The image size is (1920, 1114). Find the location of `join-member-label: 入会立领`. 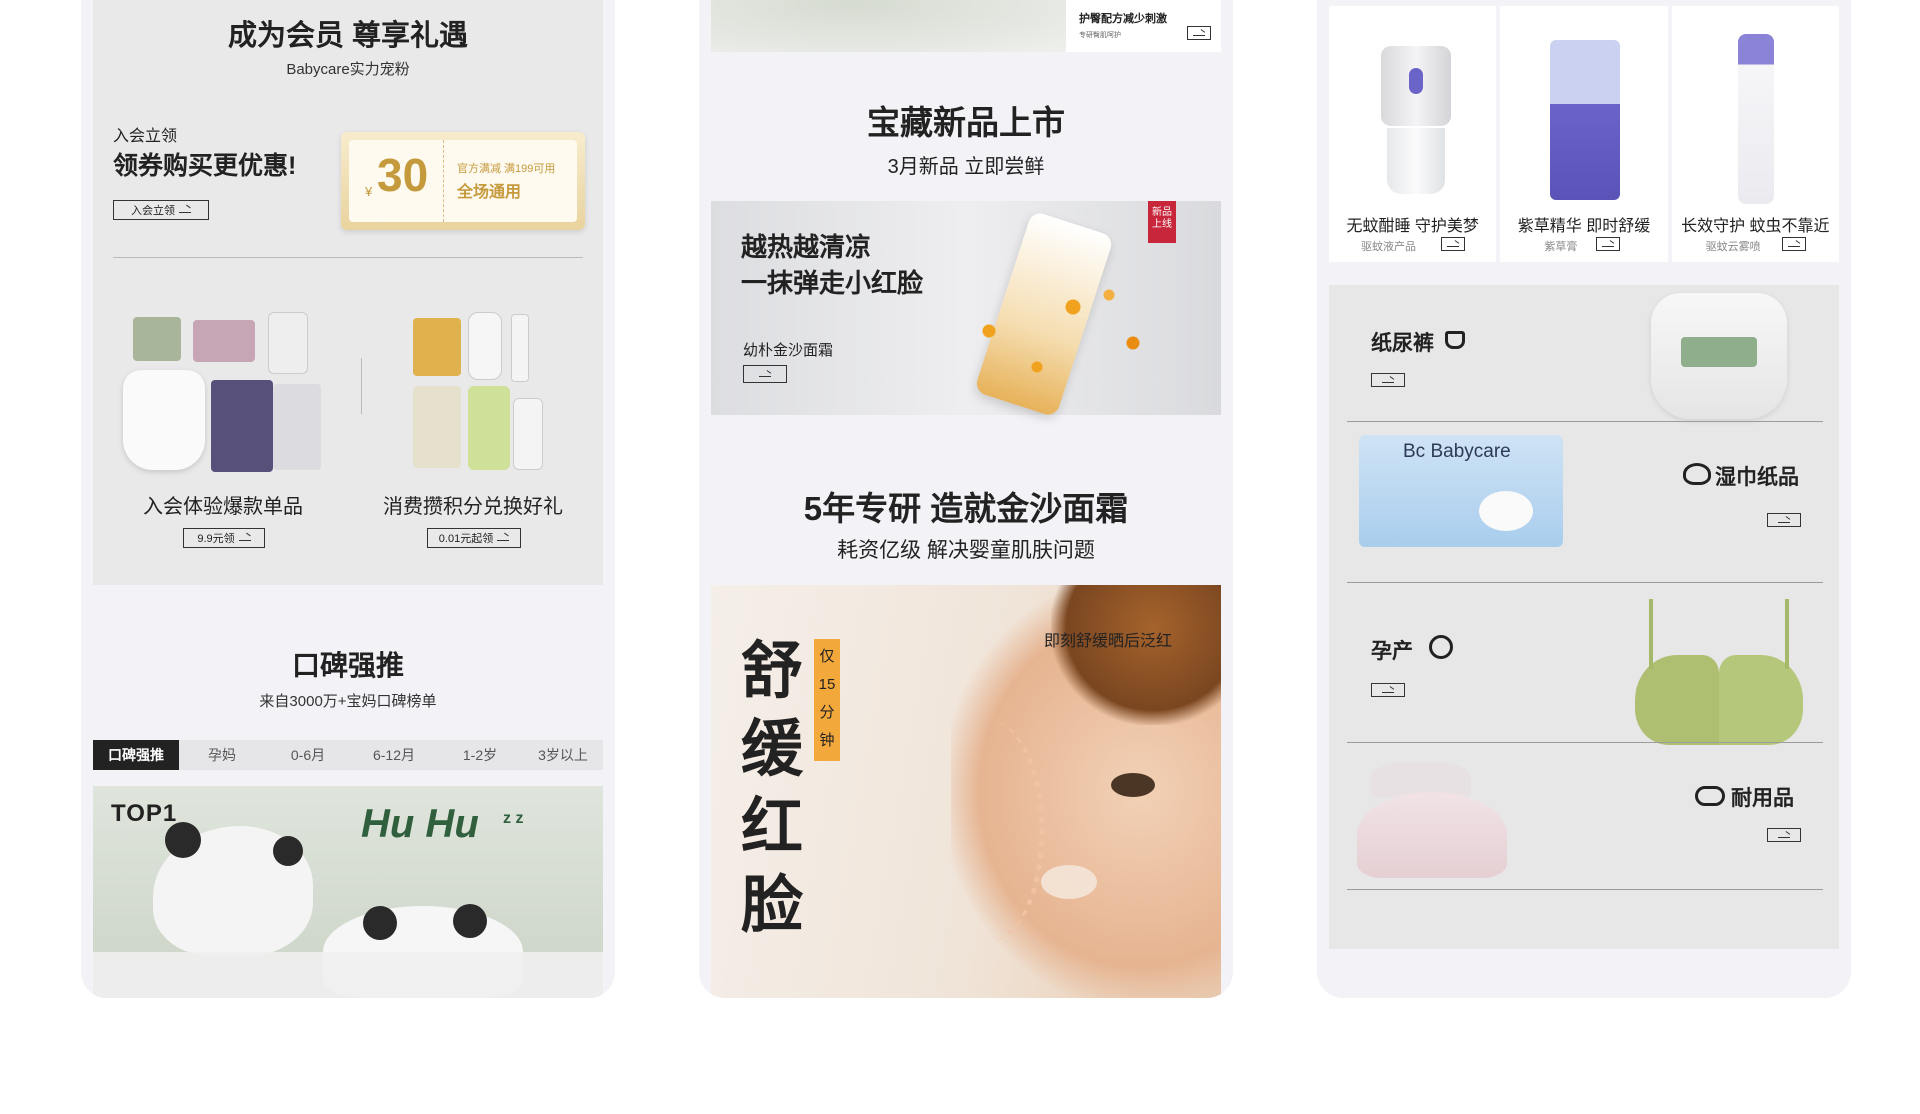

join-member-label: 入会立领 is located at coordinates (153, 211).